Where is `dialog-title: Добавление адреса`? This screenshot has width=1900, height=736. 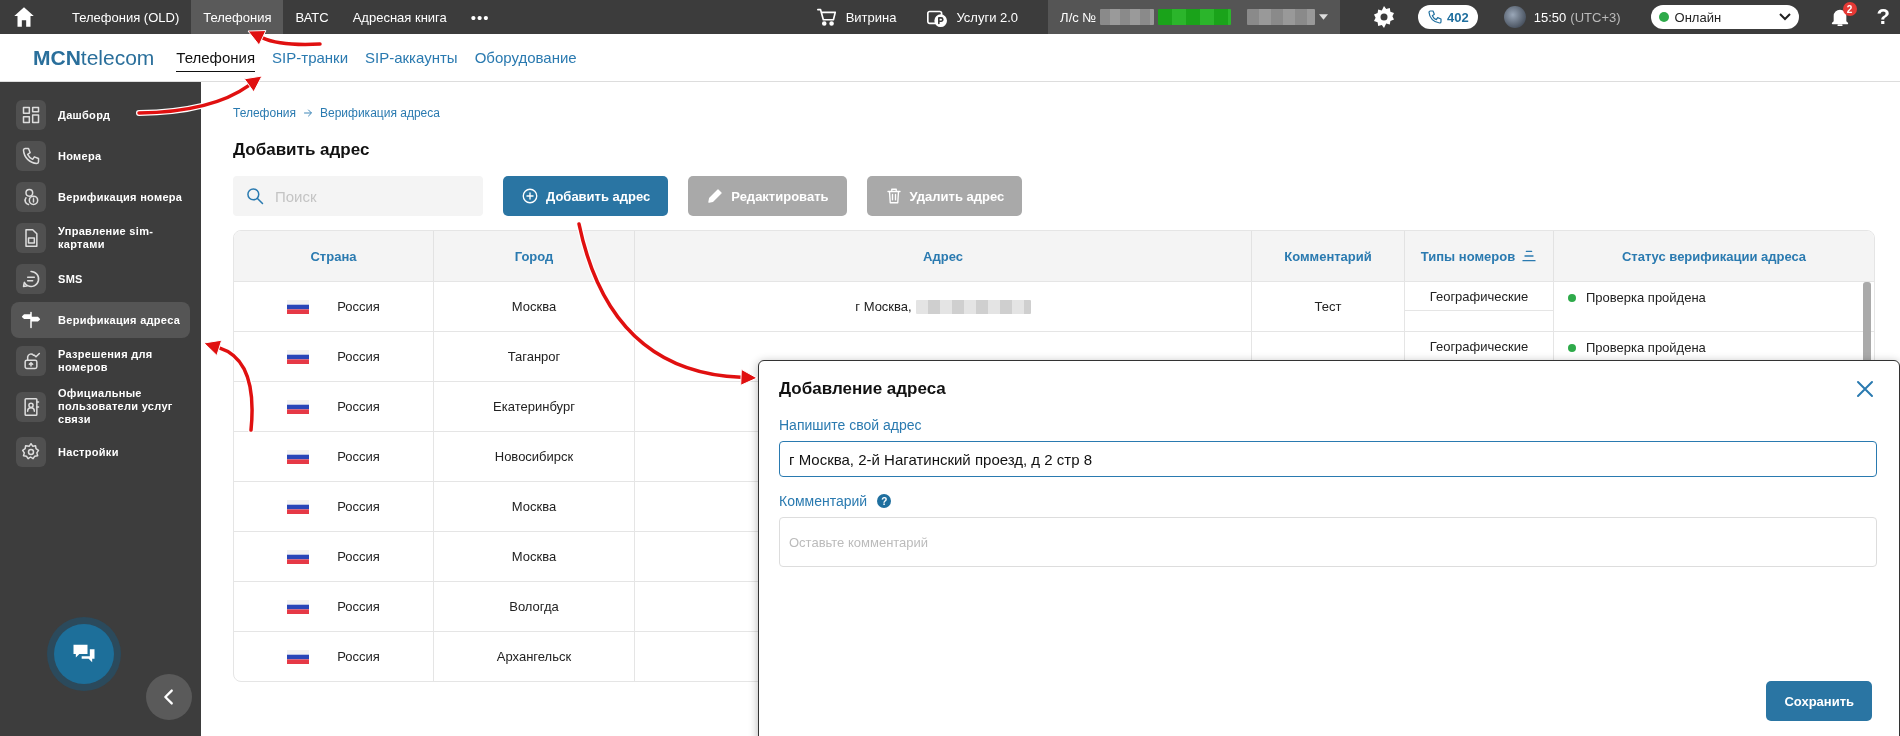
dialog-title: Добавление адреса is located at coordinates (862, 389).